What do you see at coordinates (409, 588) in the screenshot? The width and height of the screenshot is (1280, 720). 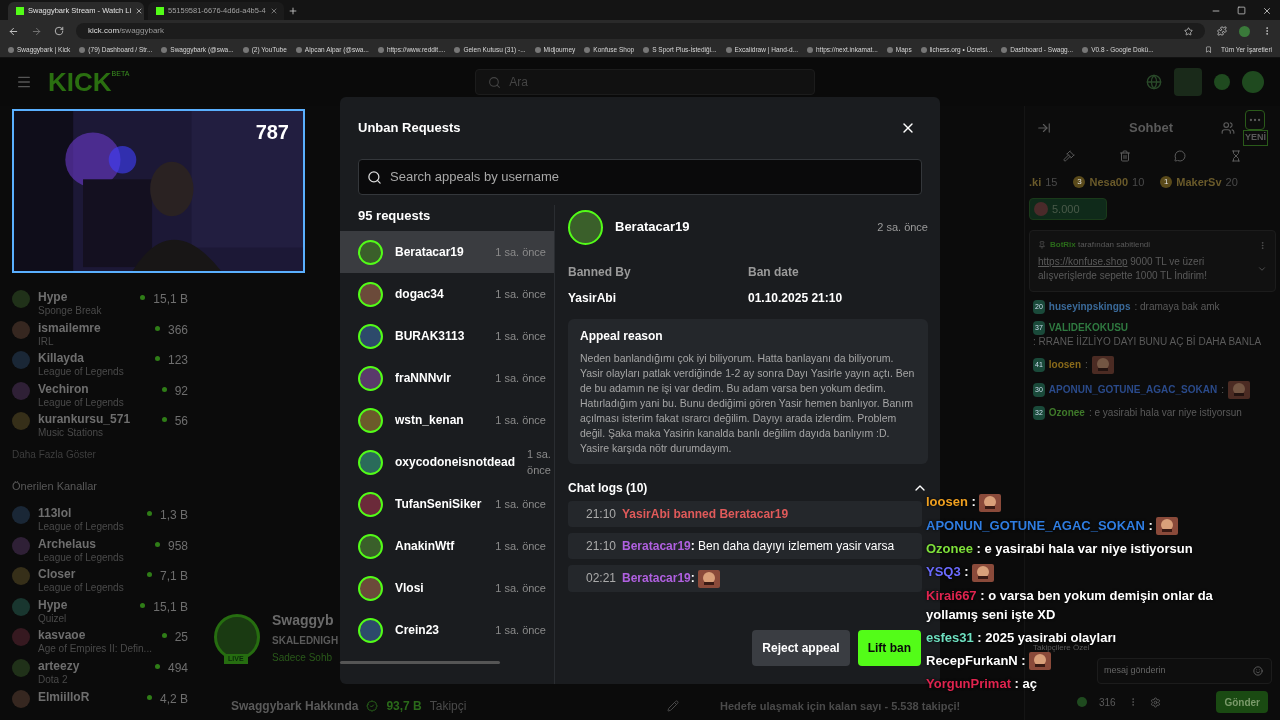 I see `request-username: Vlosi` at bounding box center [409, 588].